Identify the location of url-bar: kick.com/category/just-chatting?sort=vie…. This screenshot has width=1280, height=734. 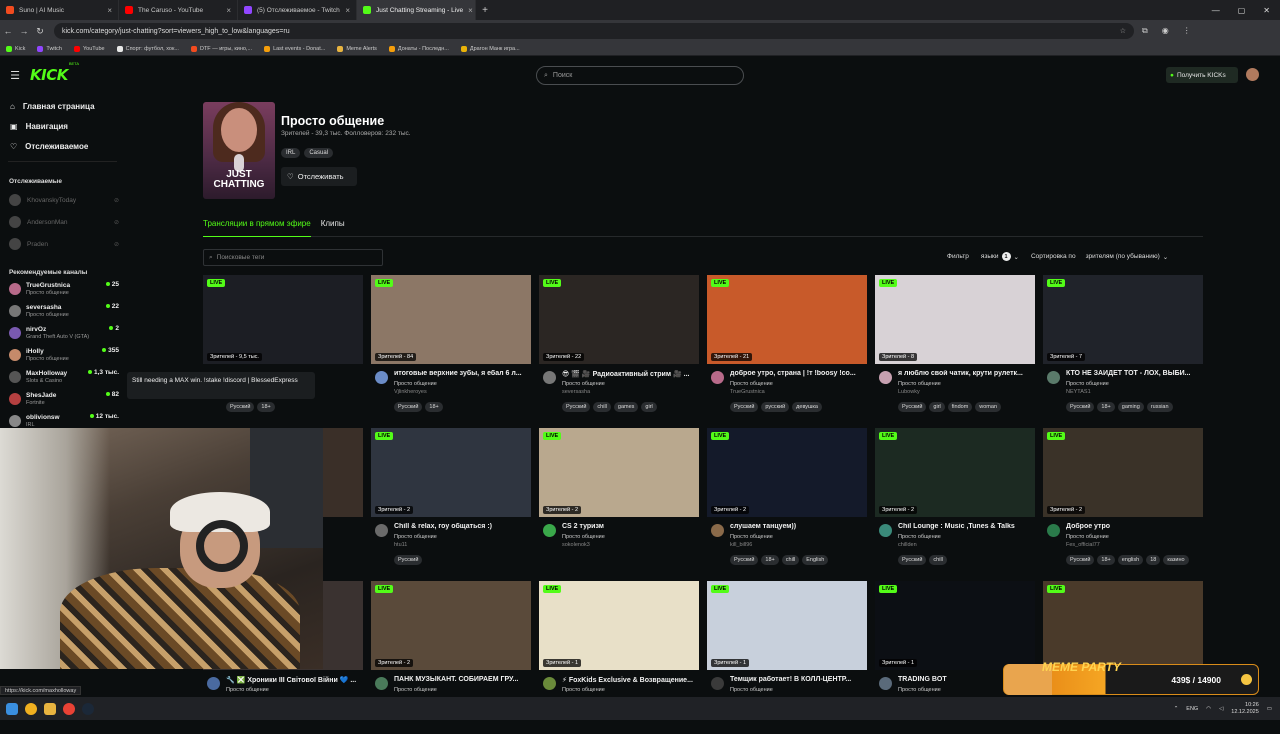
(594, 31).